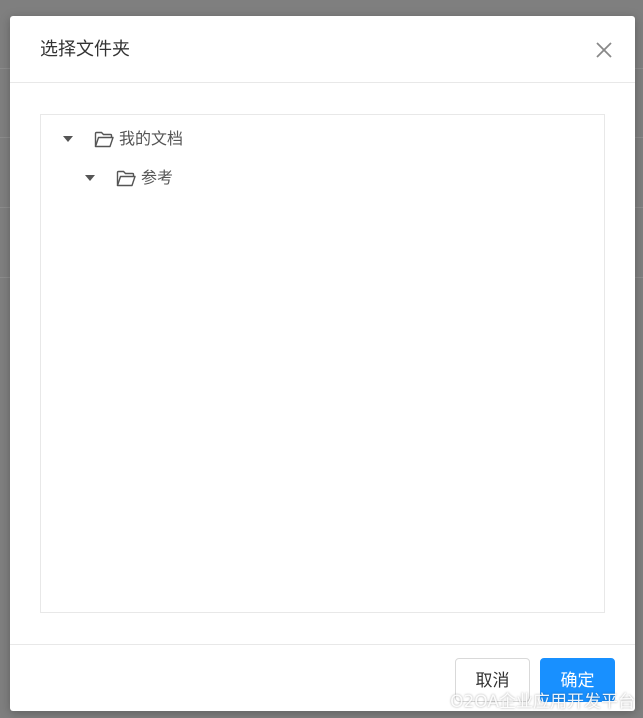  Describe the element at coordinates (492, 680) in the screenshot. I see `cancel-button: 取消` at that location.